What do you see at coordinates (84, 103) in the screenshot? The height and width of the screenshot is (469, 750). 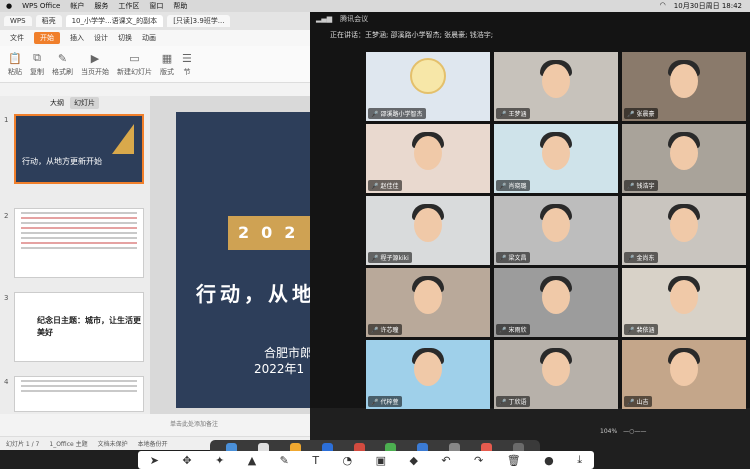 I see `tab-slides: 幻灯片` at bounding box center [84, 103].